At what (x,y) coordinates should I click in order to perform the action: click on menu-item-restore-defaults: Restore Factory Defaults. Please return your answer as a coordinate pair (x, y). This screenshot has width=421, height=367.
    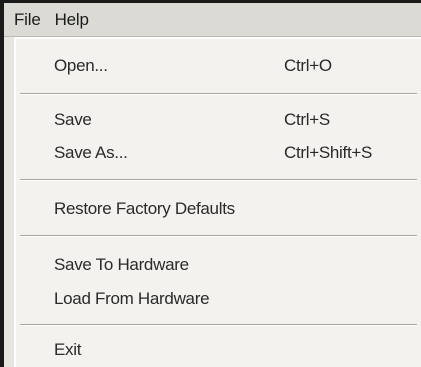
    Looking at the image, I should click on (218, 209).